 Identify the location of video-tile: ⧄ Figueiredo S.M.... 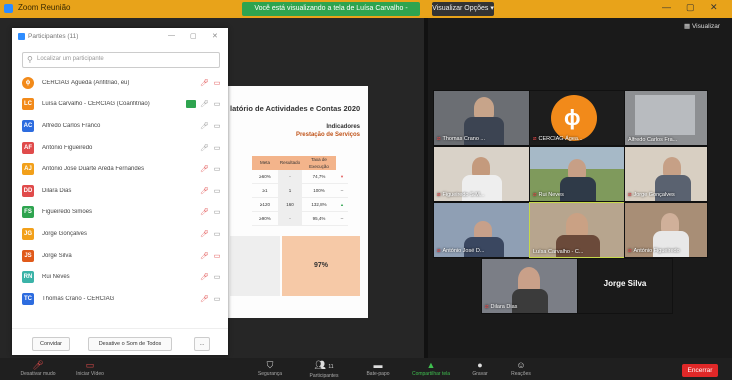
(481, 174).